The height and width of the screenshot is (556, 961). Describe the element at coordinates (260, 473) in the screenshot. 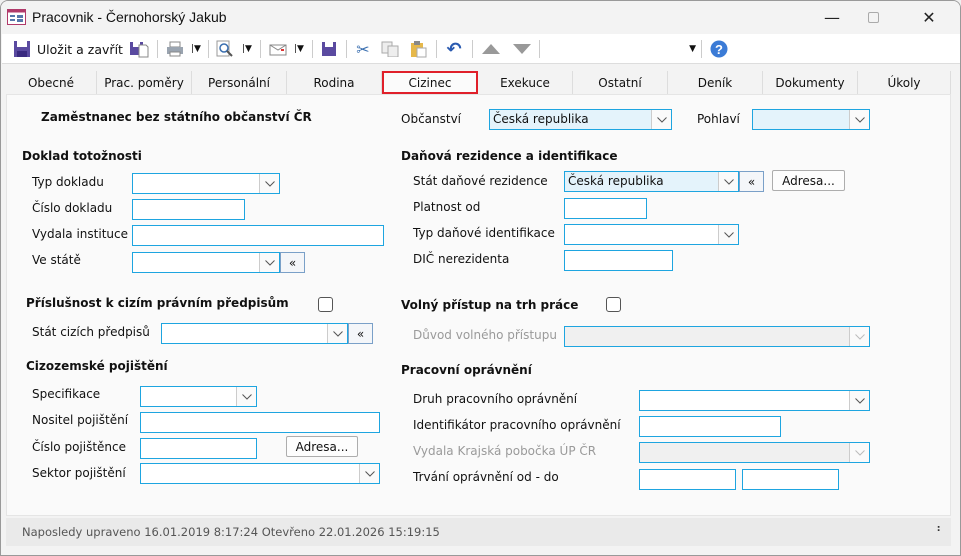

I see `insurance-sector-combo` at that location.